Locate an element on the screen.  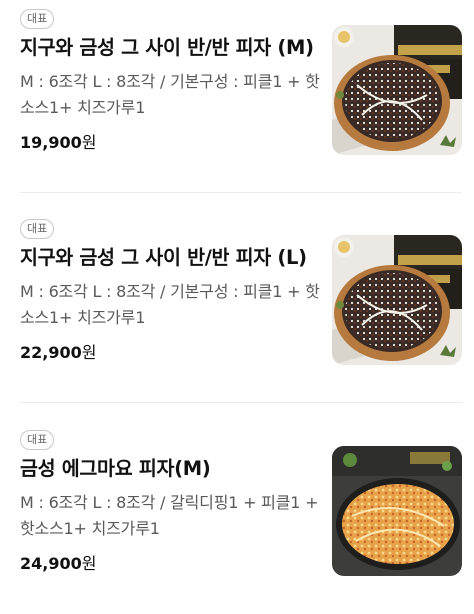
menu-item-price: 19,900원 is located at coordinates (170, 141).